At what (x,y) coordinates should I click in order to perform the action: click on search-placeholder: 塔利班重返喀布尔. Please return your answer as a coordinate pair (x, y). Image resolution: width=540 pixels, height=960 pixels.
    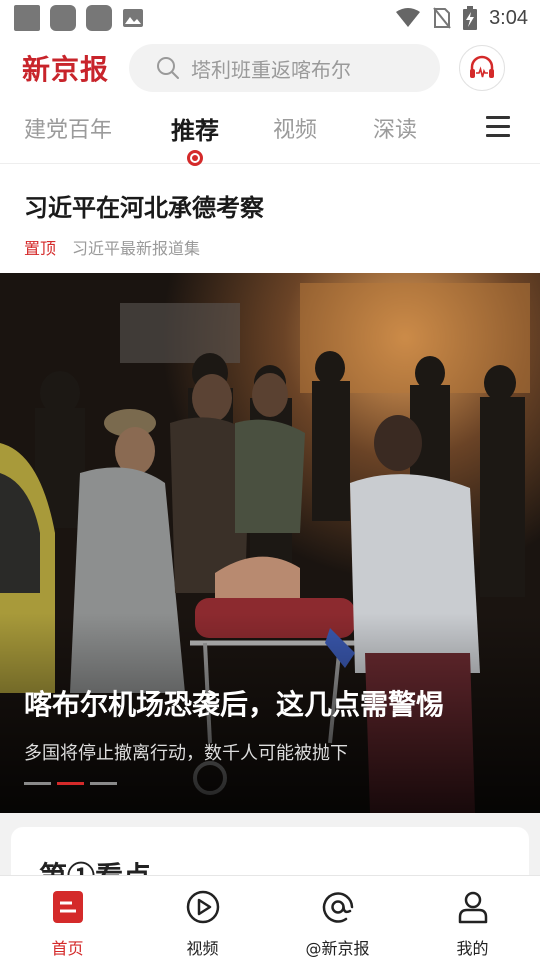
    Looking at the image, I should click on (271, 69).